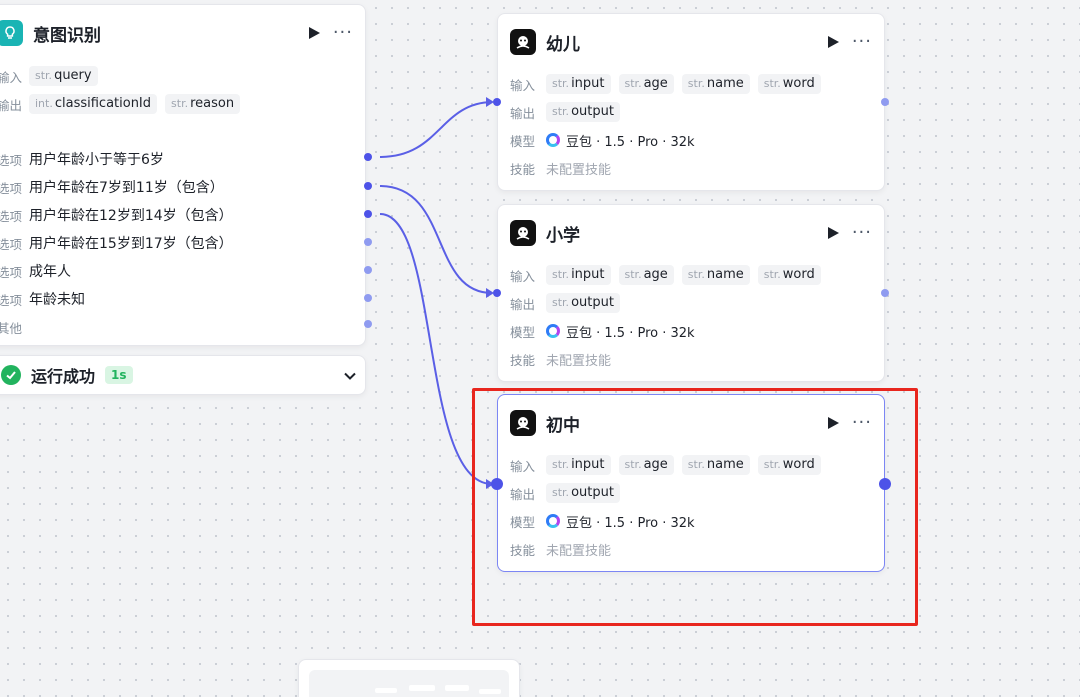 This screenshot has height=697, width=1080. What do you see at coordinates (497, 102) in the screenshot?
I see `llm-youer-input-port` at bounding box center [497, 102].